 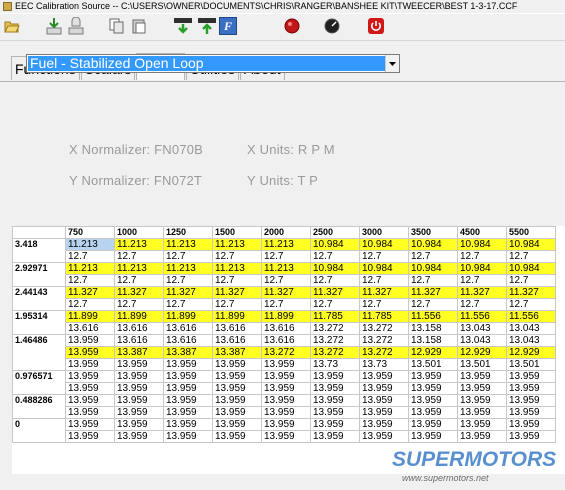 I want to click on table-cell: 13.73, so click(x=335, y=364).